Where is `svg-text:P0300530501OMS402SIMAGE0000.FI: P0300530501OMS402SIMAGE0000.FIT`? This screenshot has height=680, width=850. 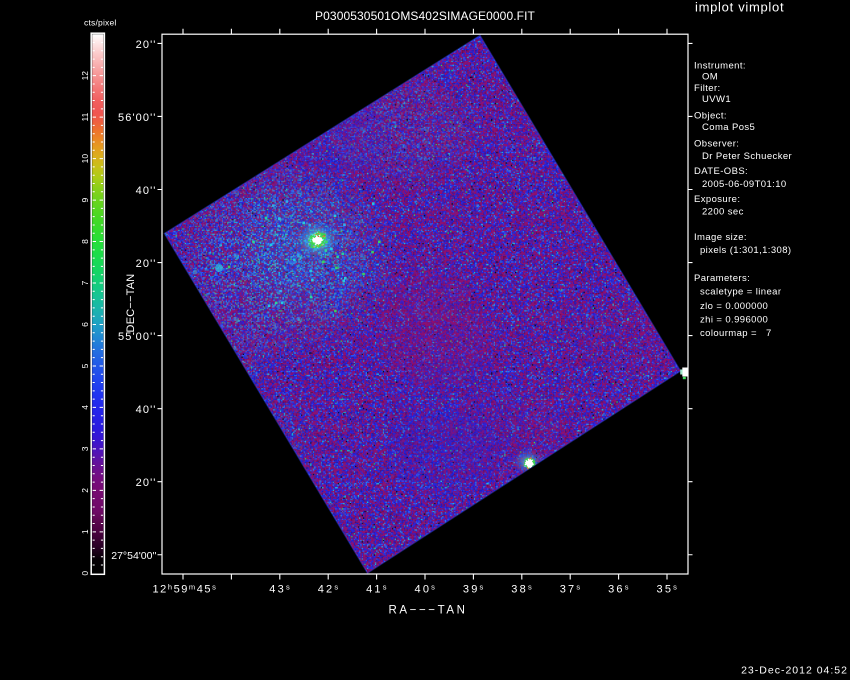
svg-text:P0300530501OMS402SIMAGE0000.FI: P0300530501OMS402SIMAGE0000.FIT is located at coordinates (425, 16).